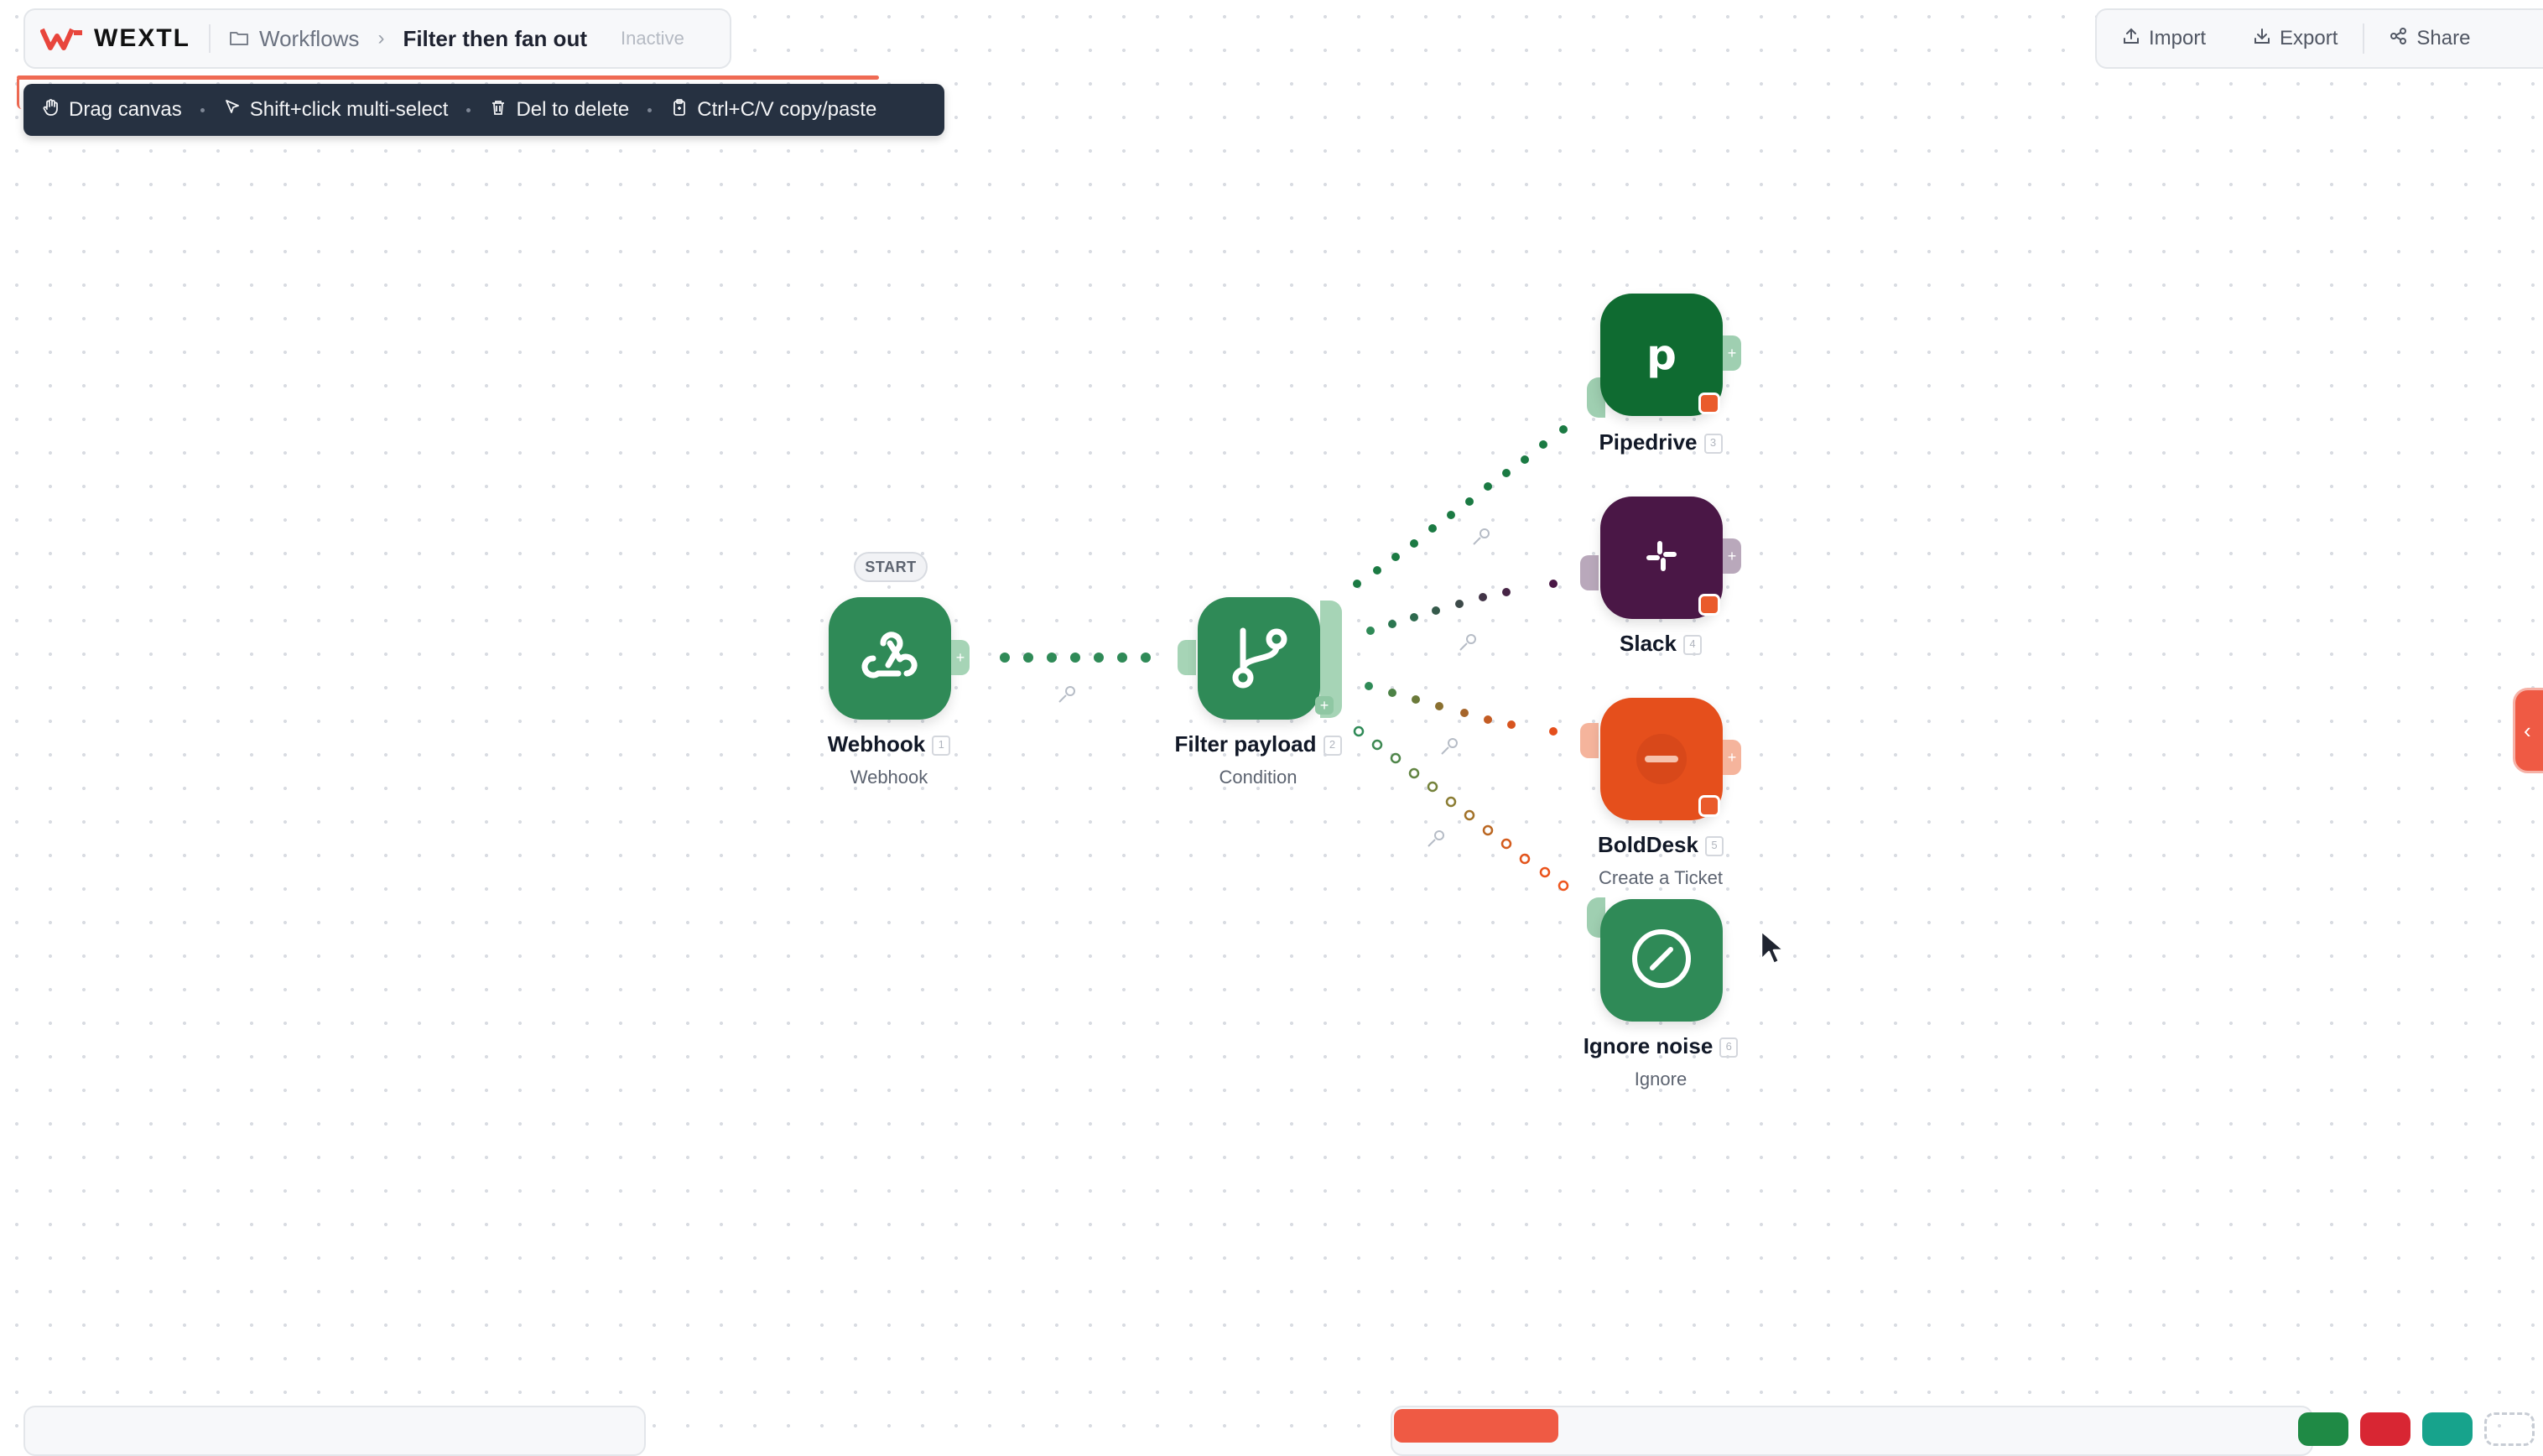  What do you see at coordinates (1713, 444) in the screenshot?
I see `node-index: 3` at bounding box center [1713, 444].